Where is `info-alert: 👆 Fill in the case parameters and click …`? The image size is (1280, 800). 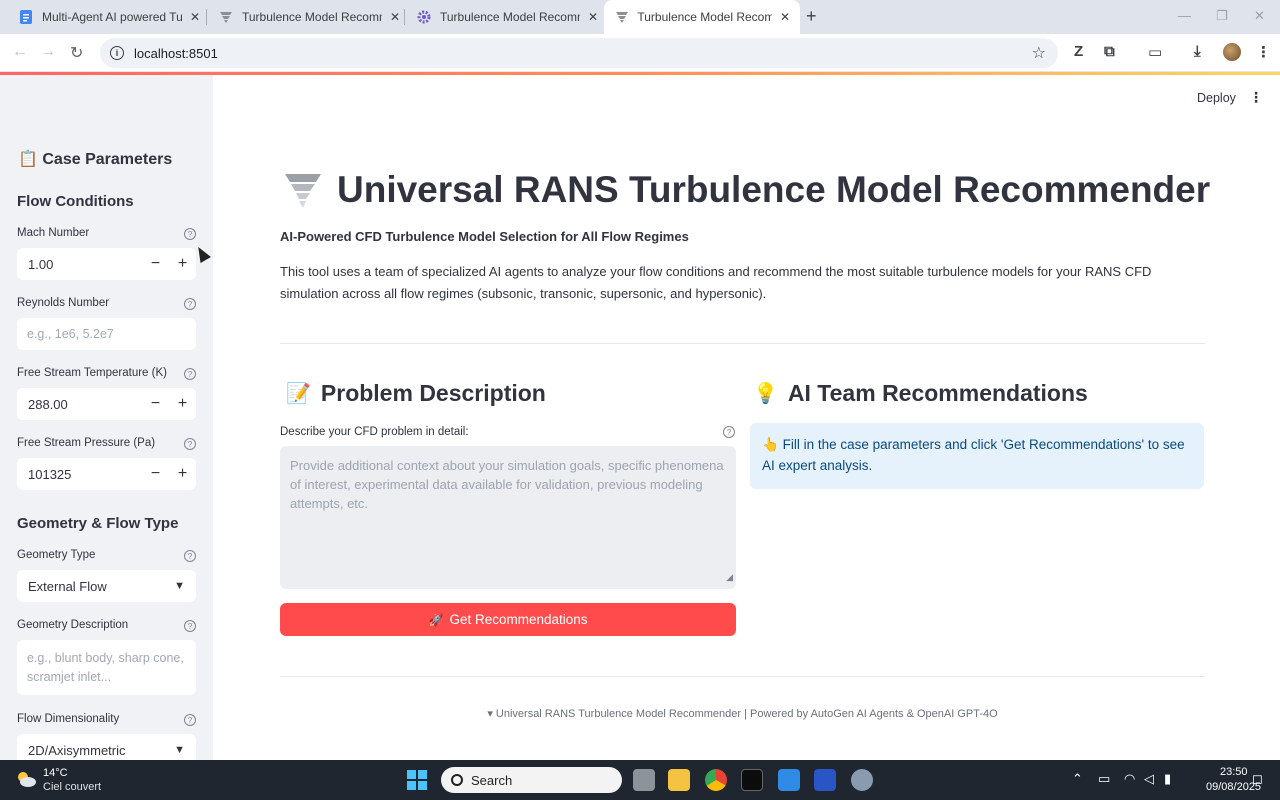
info-alert: 👆 Fill in the case parameters and click … is located at coordinates (977, 456).